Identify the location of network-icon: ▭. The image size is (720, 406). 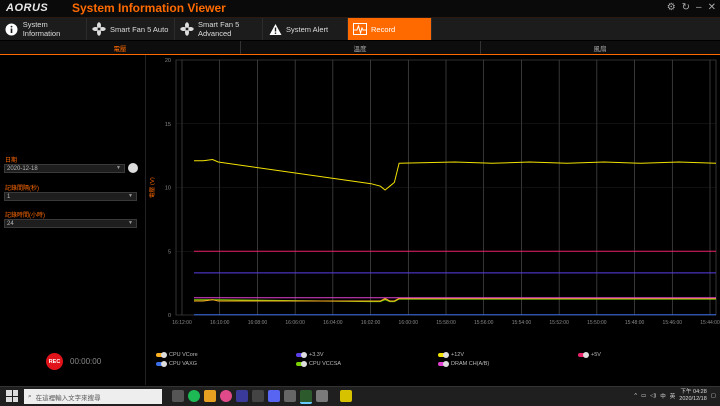
(643, 396).